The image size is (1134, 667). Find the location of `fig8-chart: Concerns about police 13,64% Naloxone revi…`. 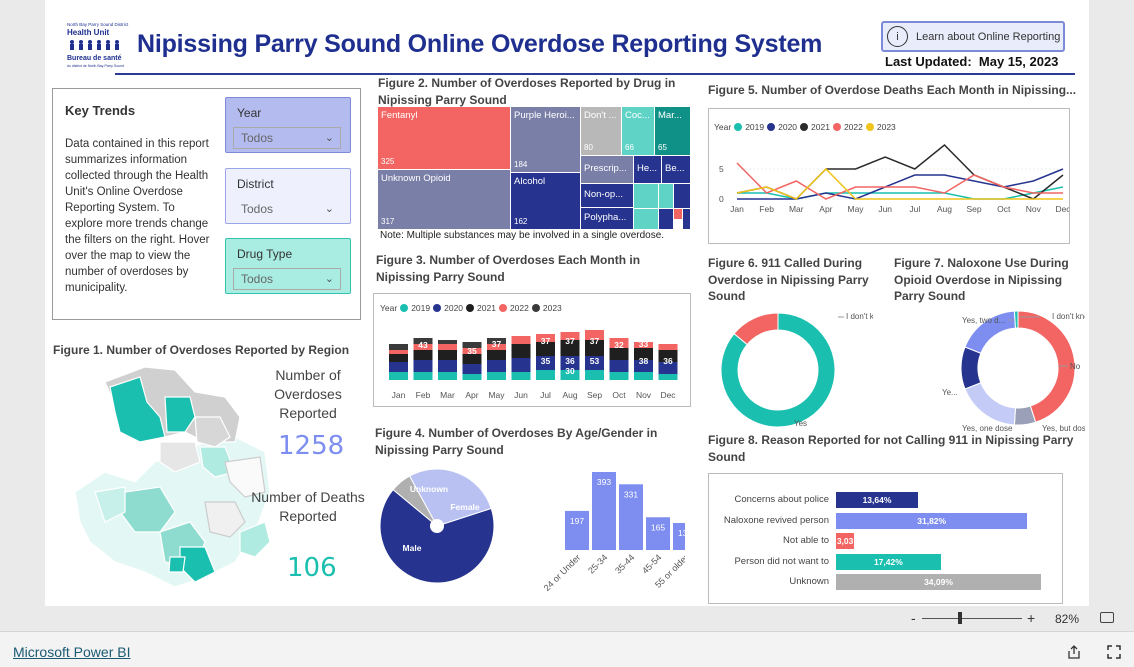

fig8-chart: Concerns about police 13,64% Naloxone revi… is located at coordinates (885, 538).